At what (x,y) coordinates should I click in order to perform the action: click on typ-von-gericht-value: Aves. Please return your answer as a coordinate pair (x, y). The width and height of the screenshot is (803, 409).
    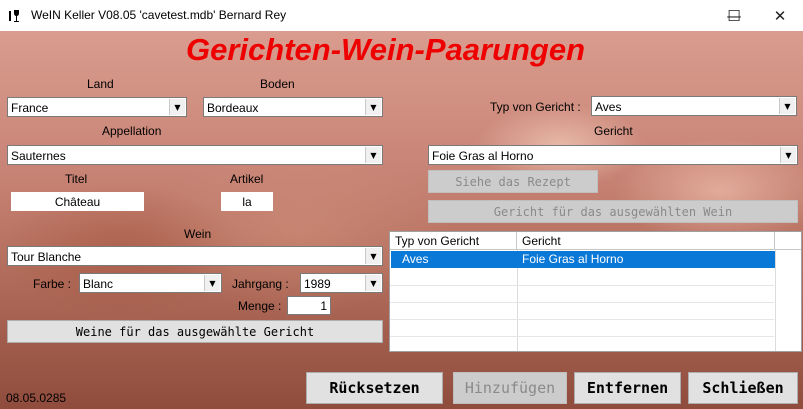
    Looking at the image, I should click on (608, 107).